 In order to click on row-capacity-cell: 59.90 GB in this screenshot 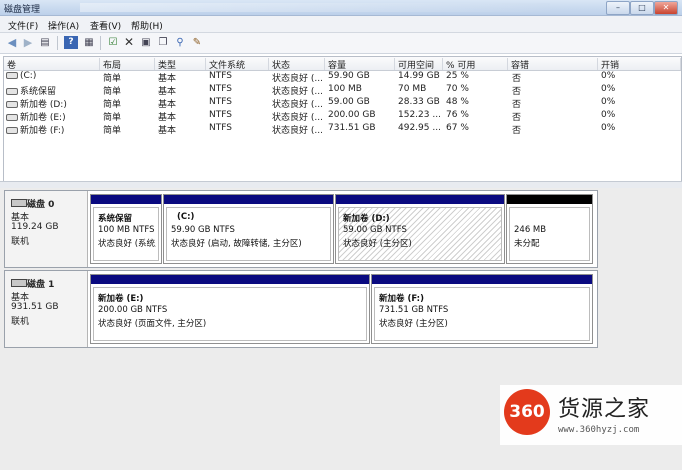, I will do `click(349, 76)`.